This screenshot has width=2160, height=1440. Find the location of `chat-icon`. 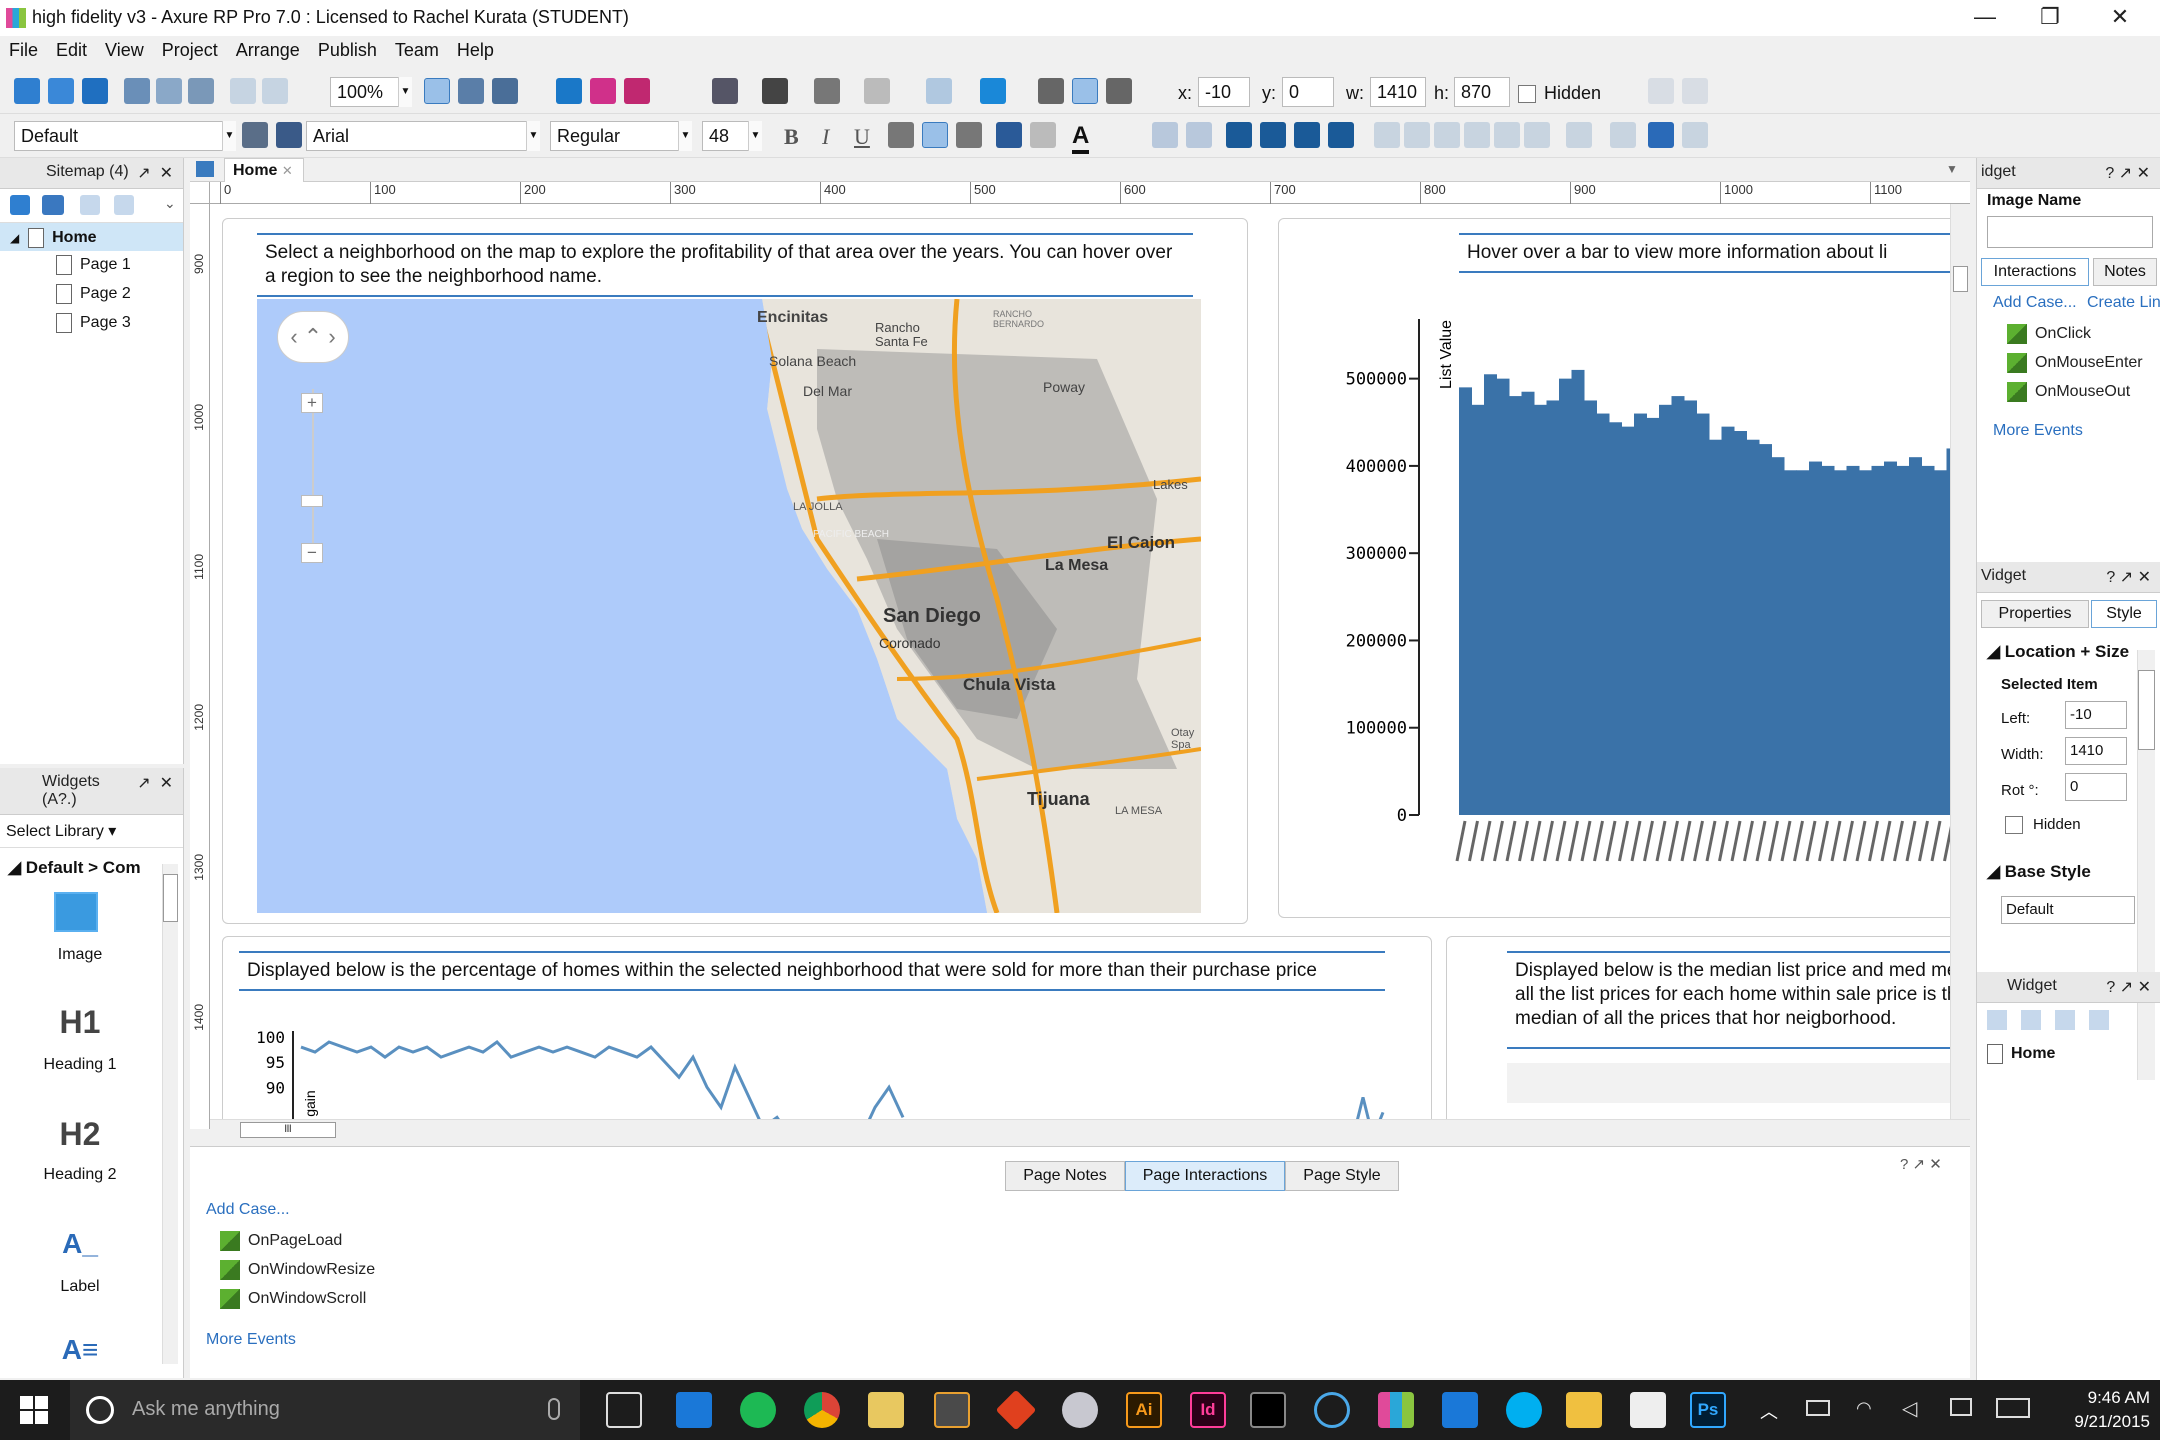

chat-icon is located at coordinates (1332, 1410).